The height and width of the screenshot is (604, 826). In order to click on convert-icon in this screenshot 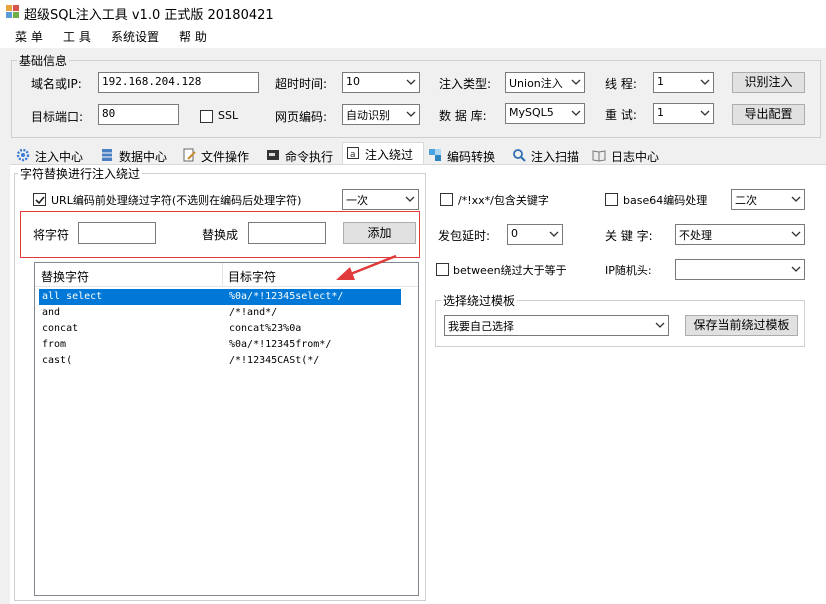, I will do `click(435, 155)`.